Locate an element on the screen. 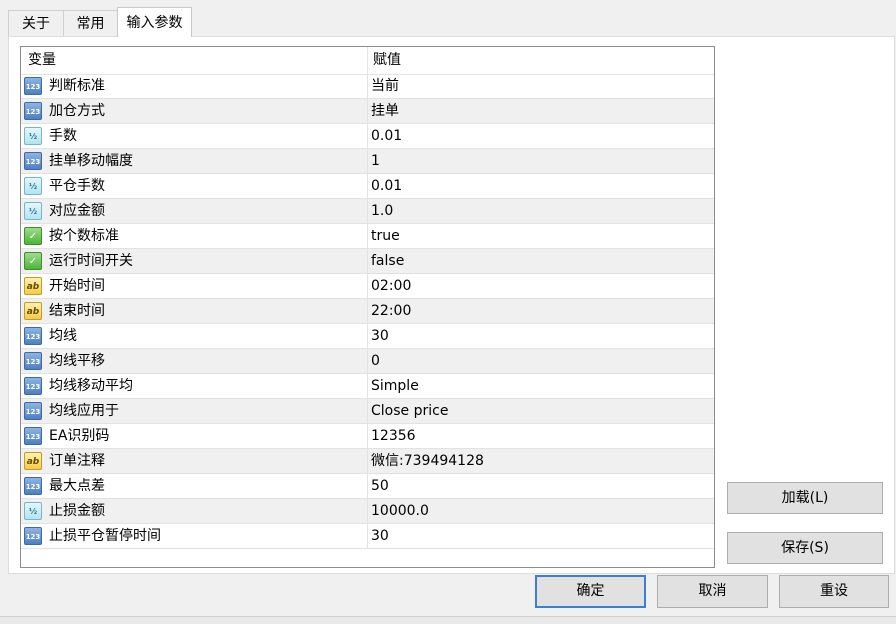  parameter-name: 均线移动平均 is located at coordinates (91, 386).